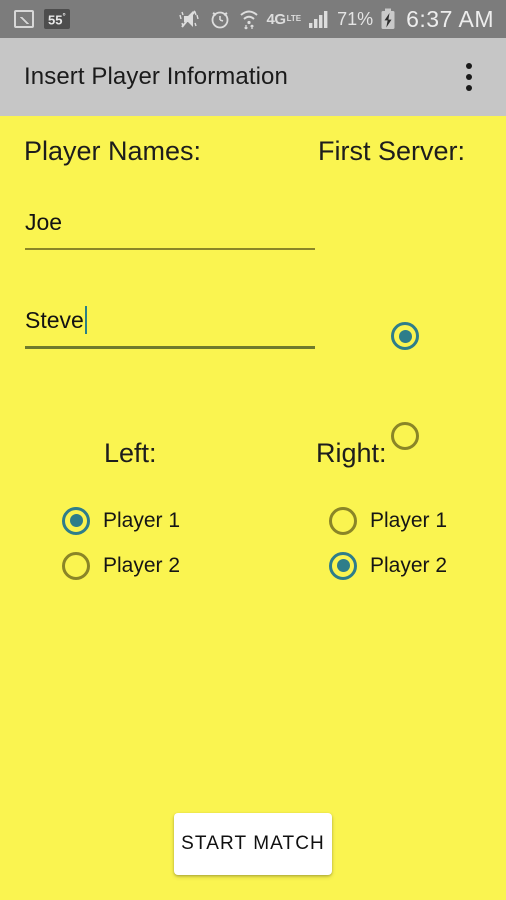  What do you see at coordinates (170, 325) in the screenshot?
I see `player-2-name-field: Steve` at bounding box center [170, 325].